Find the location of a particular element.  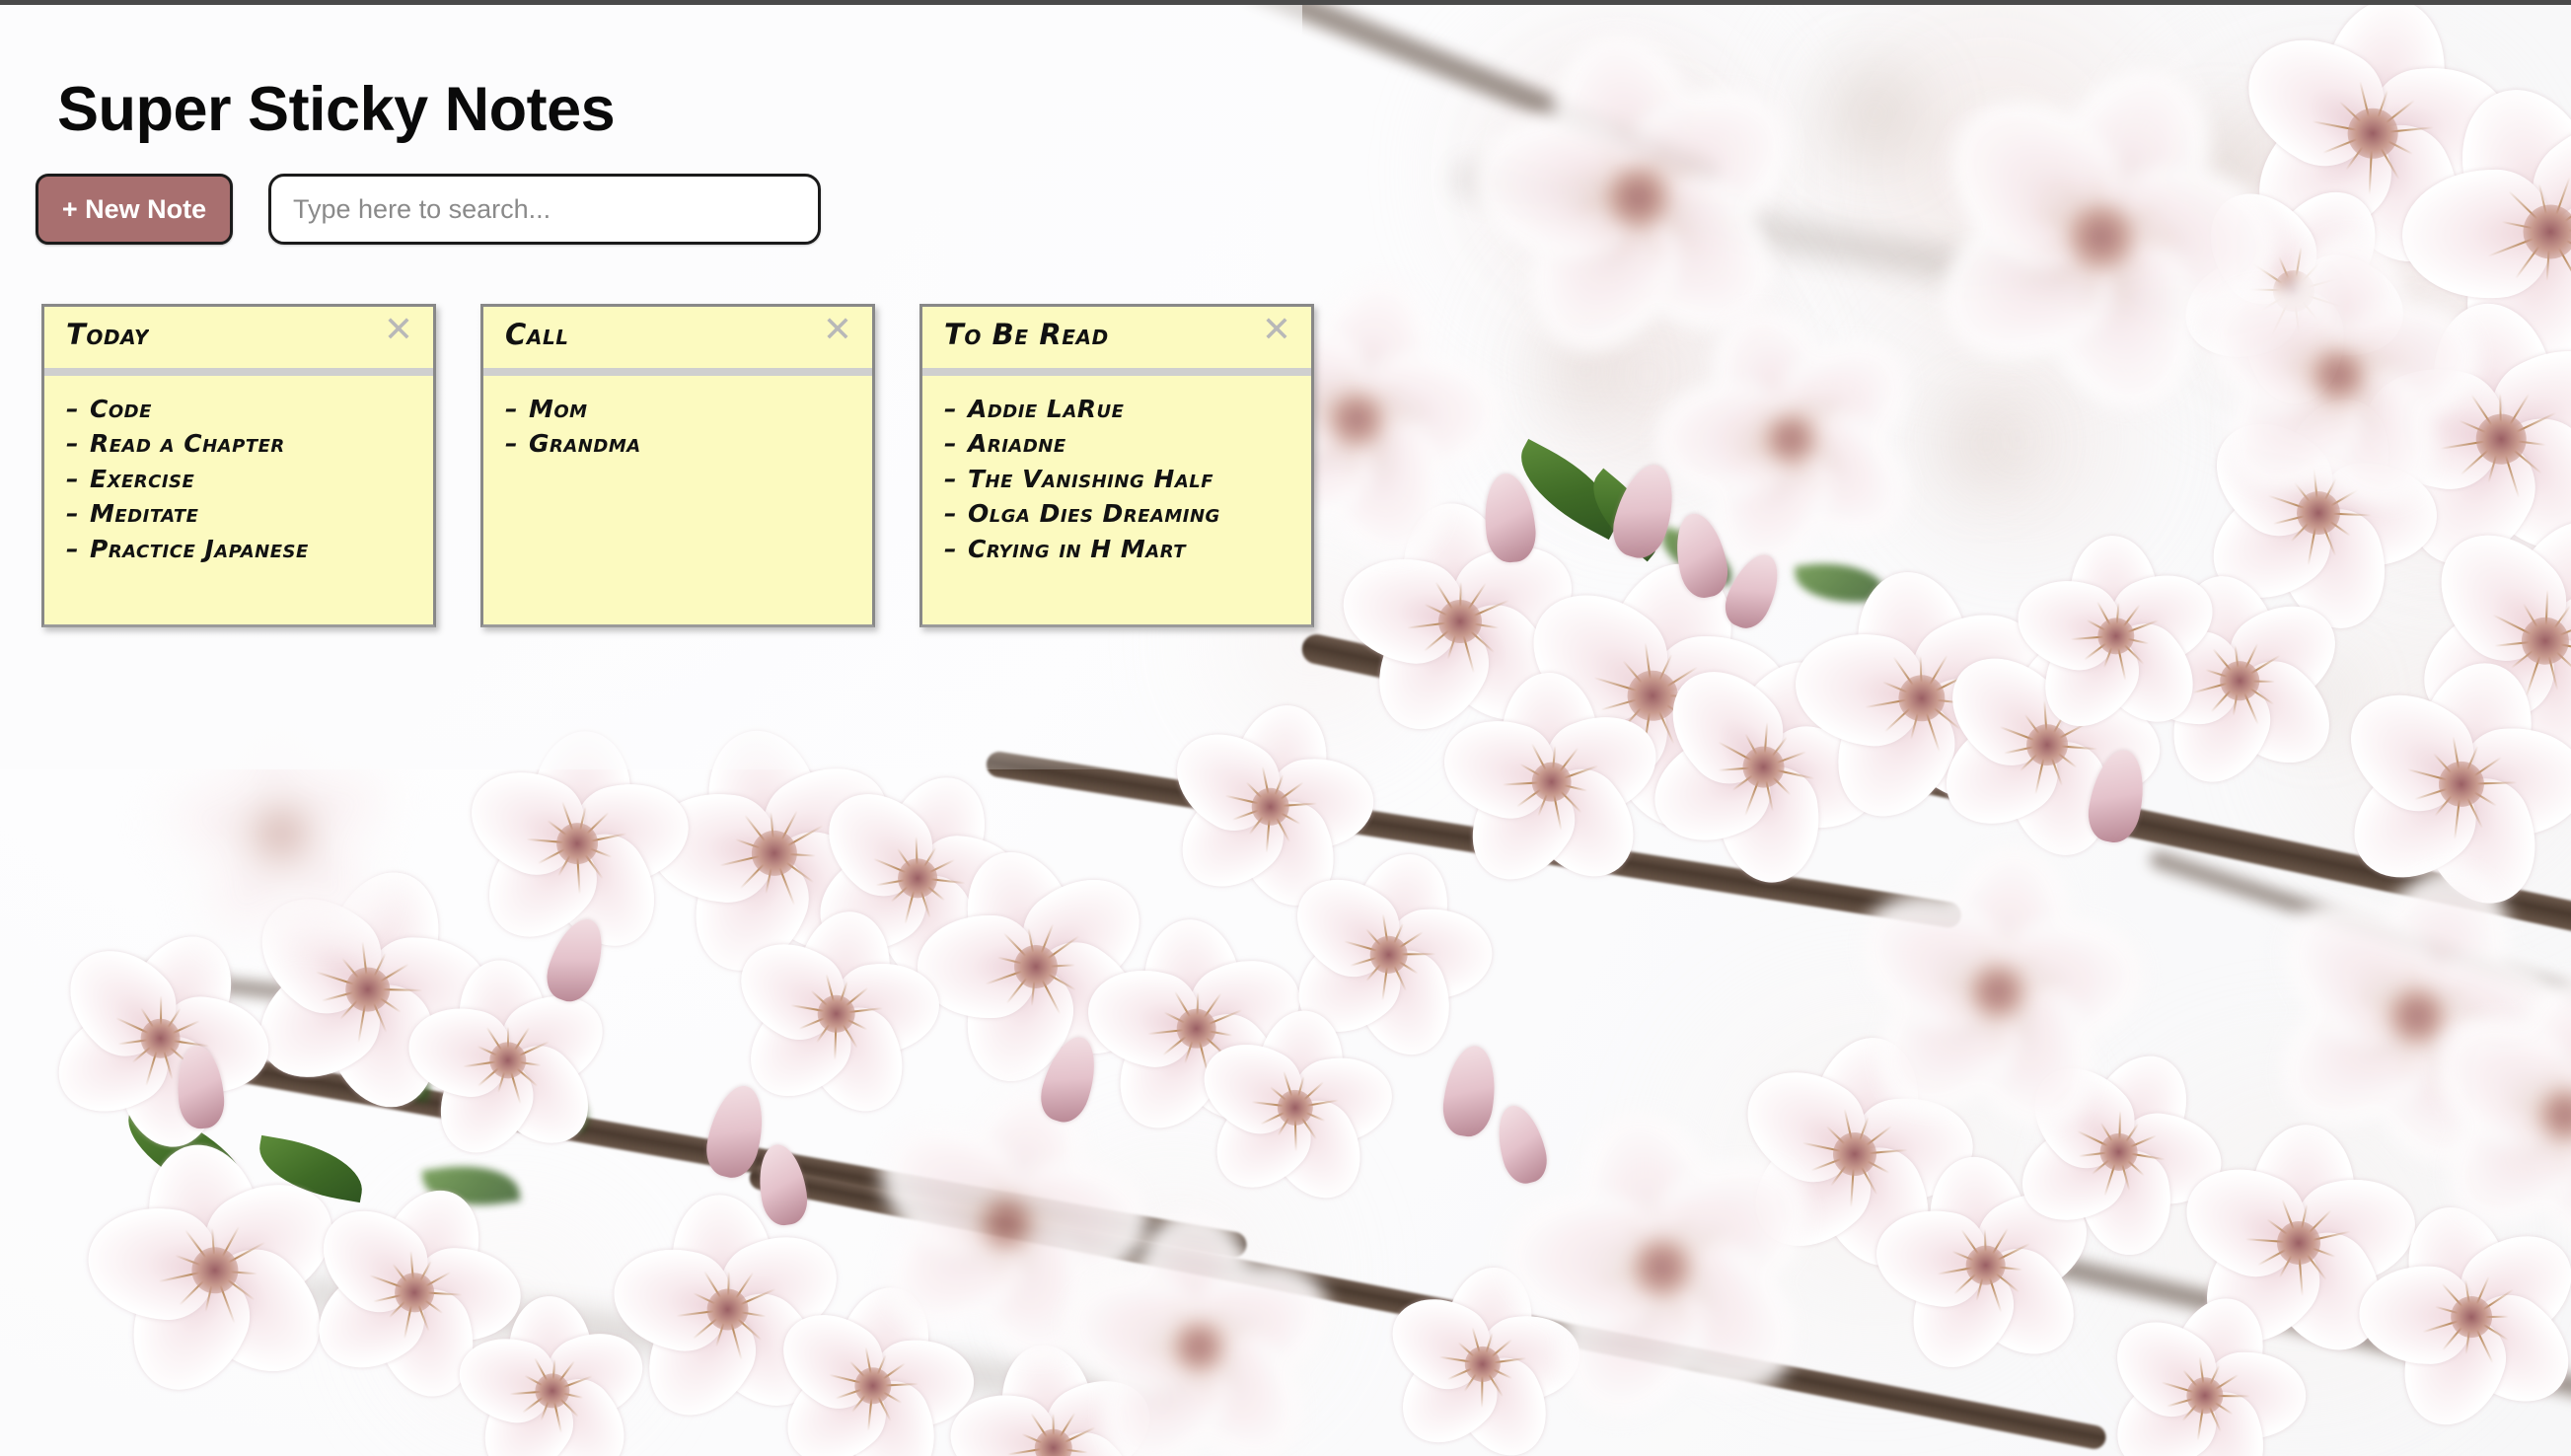

toolbar: + New Note is located at coordinates (429, 209).